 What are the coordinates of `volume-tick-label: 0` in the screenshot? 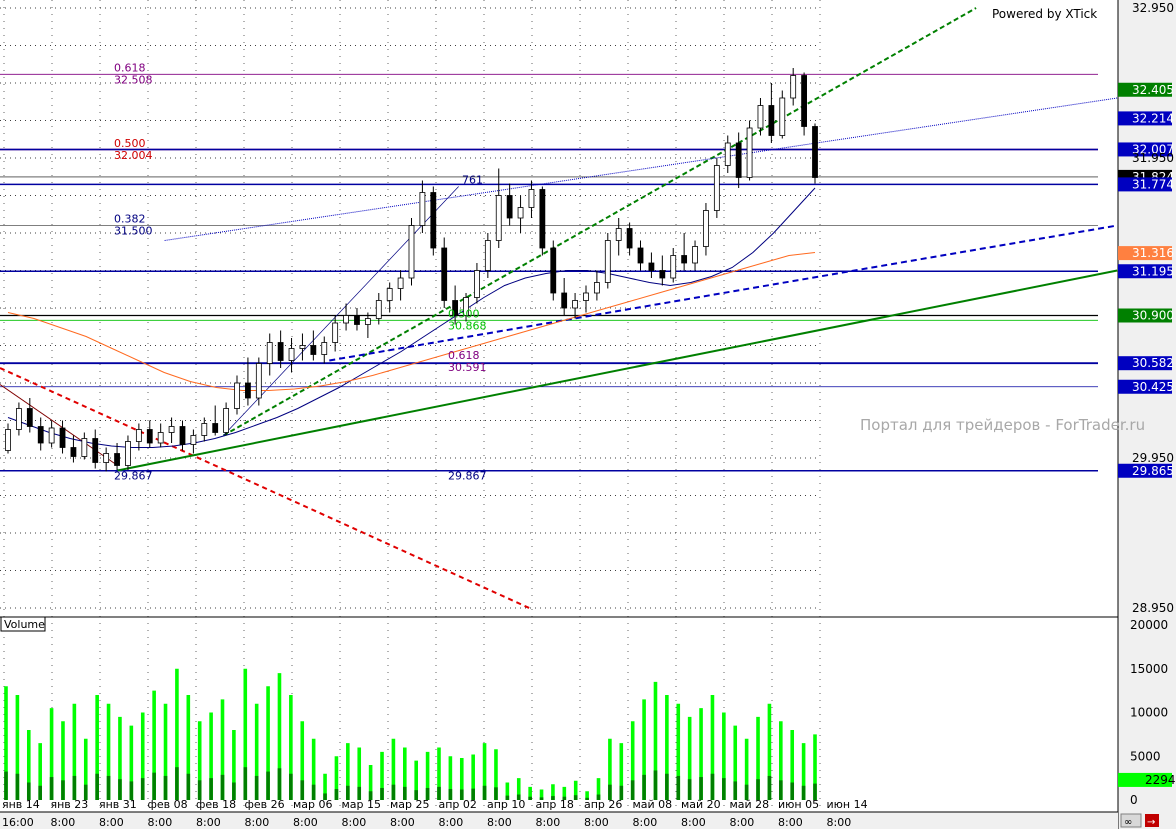 It's located at (1134, 800).